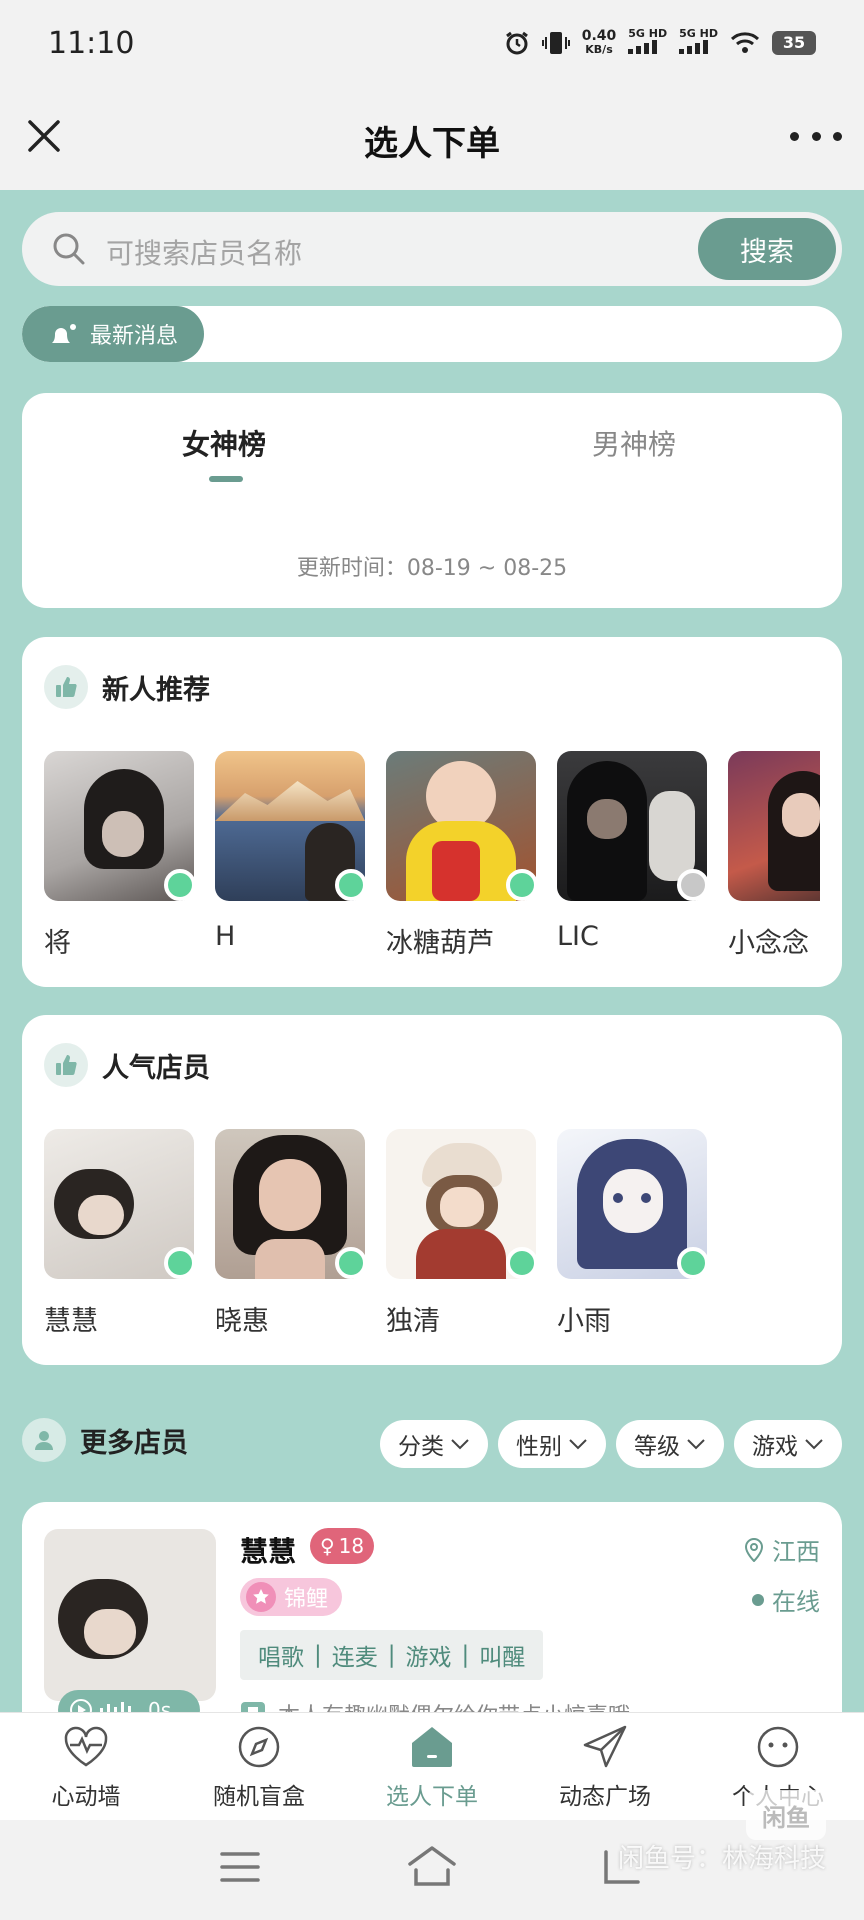 This screenshot has height=1920, width=864. Describe the element at coordinates (516, 42) in the screenshot. I see `alarm-icon` at that location.